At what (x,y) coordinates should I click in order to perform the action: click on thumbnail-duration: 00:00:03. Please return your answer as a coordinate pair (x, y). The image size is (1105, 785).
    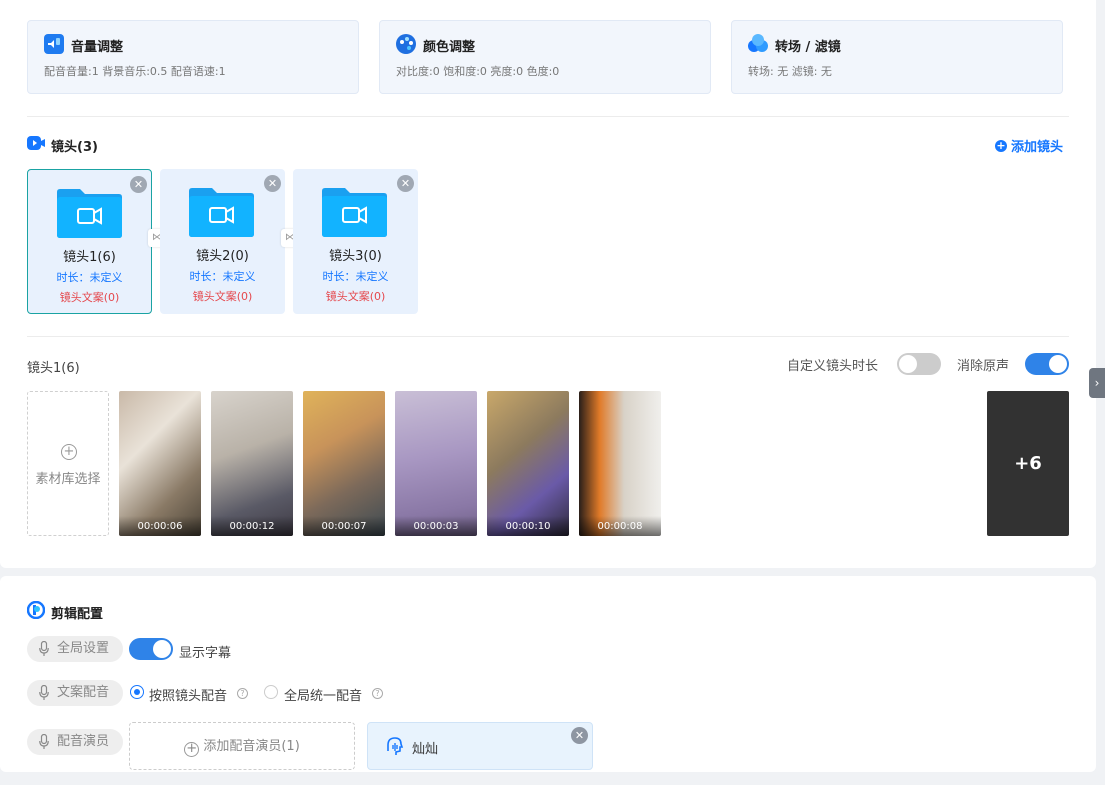
    Looking at the image, I should click on (436, 526).